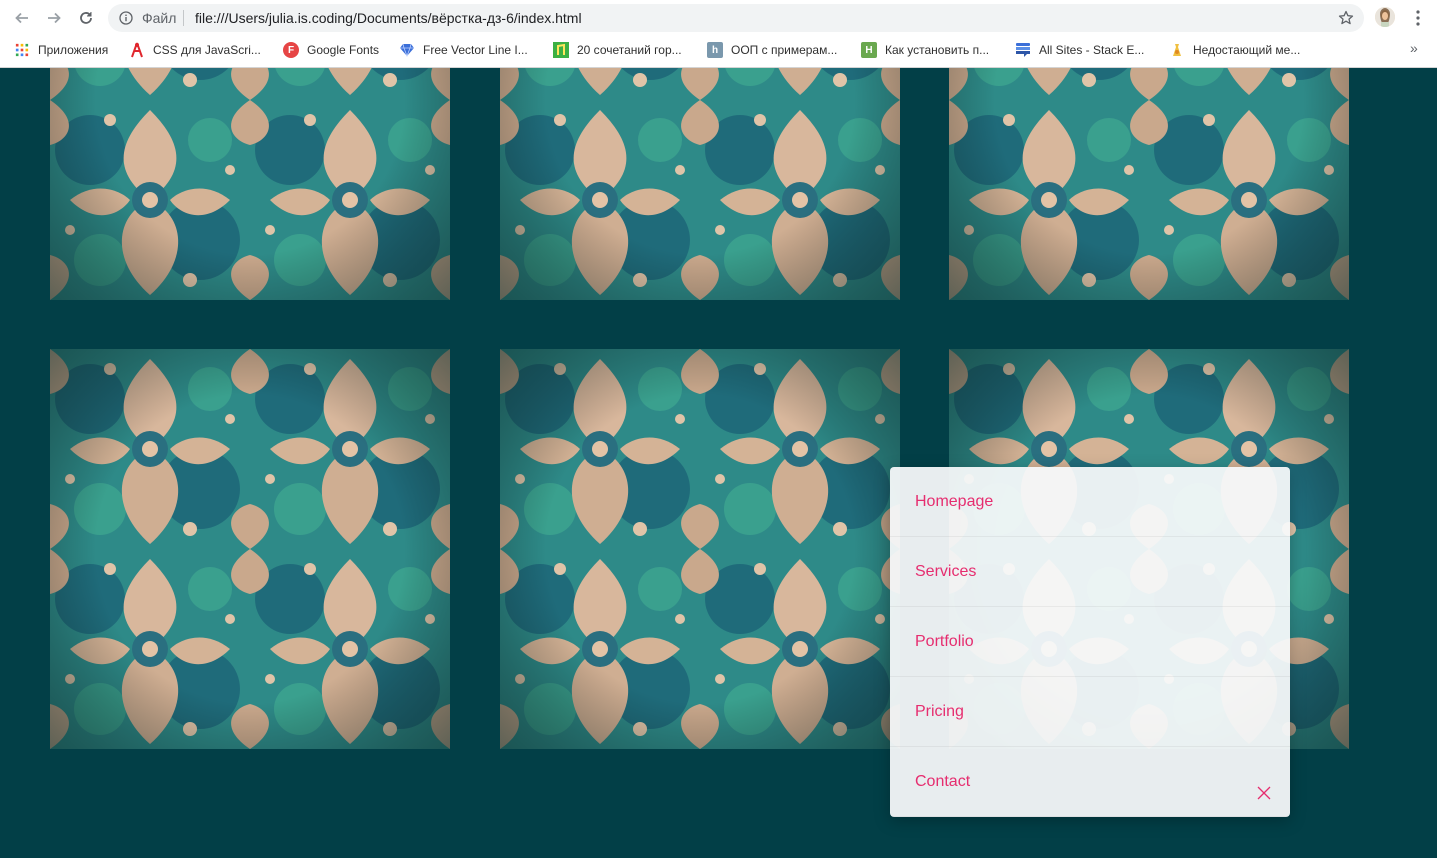  Describe the element at coordinates (1346, 18) in the screenshot. I see `star-icon` at that location.